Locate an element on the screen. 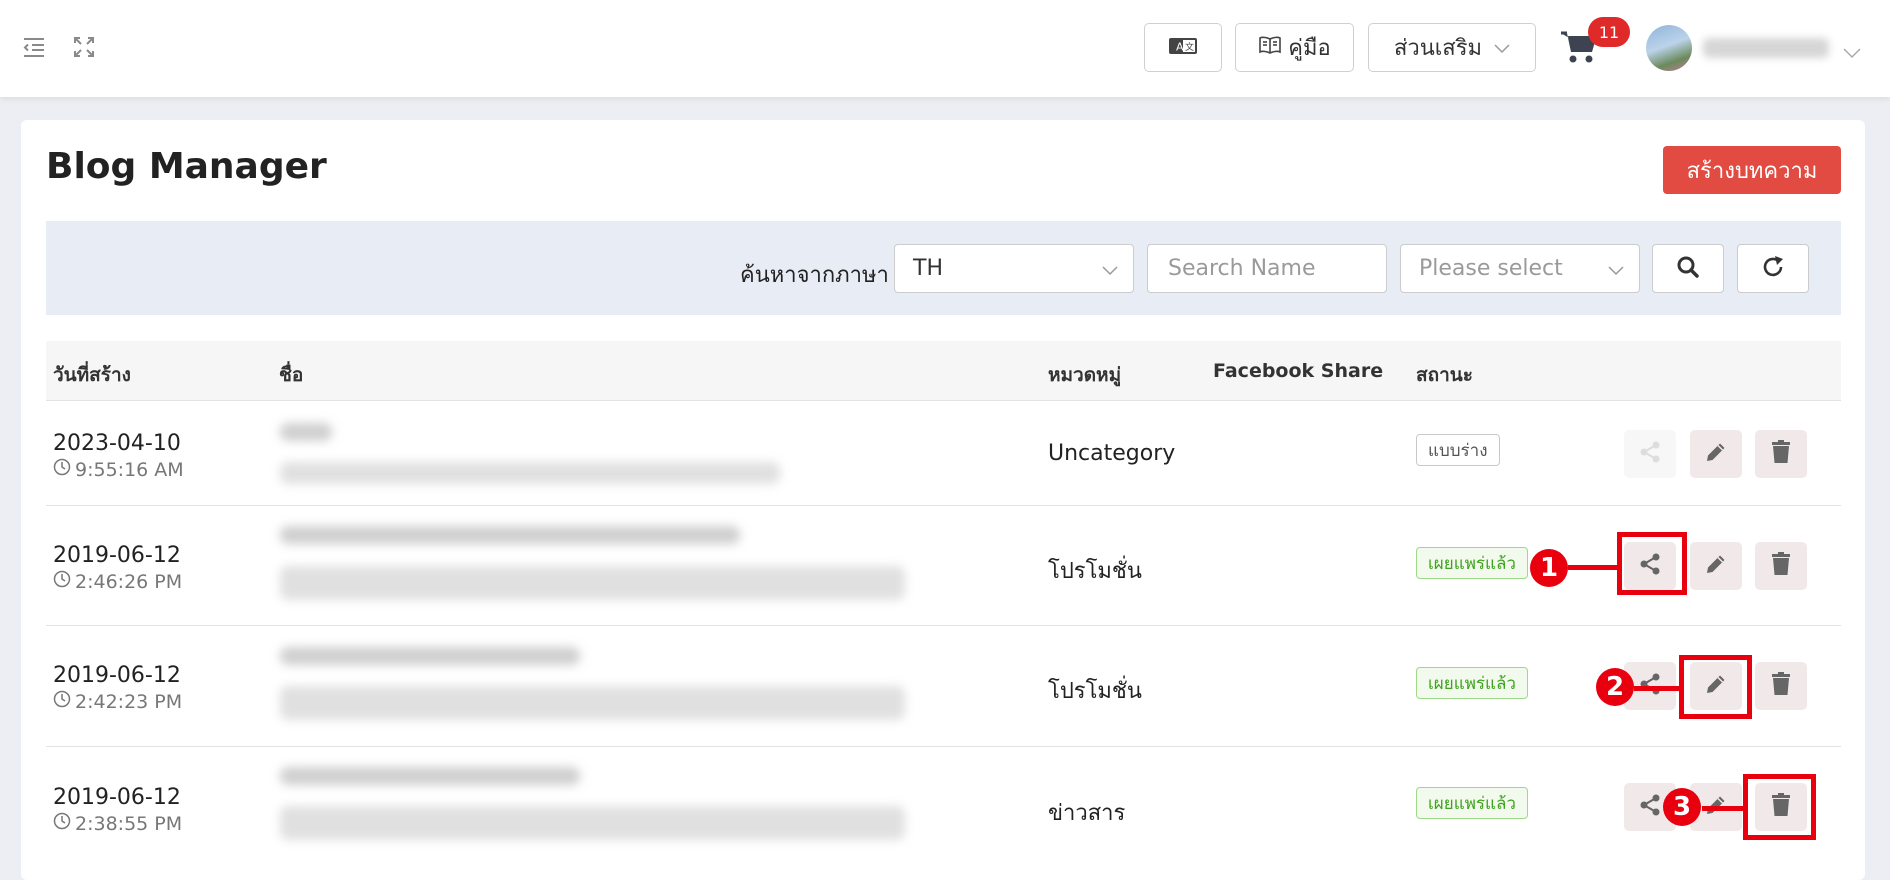 The width and height of the screenshot is (1890, 880). row-time: 2:46:26 PM is located at coordinates (117, 581).